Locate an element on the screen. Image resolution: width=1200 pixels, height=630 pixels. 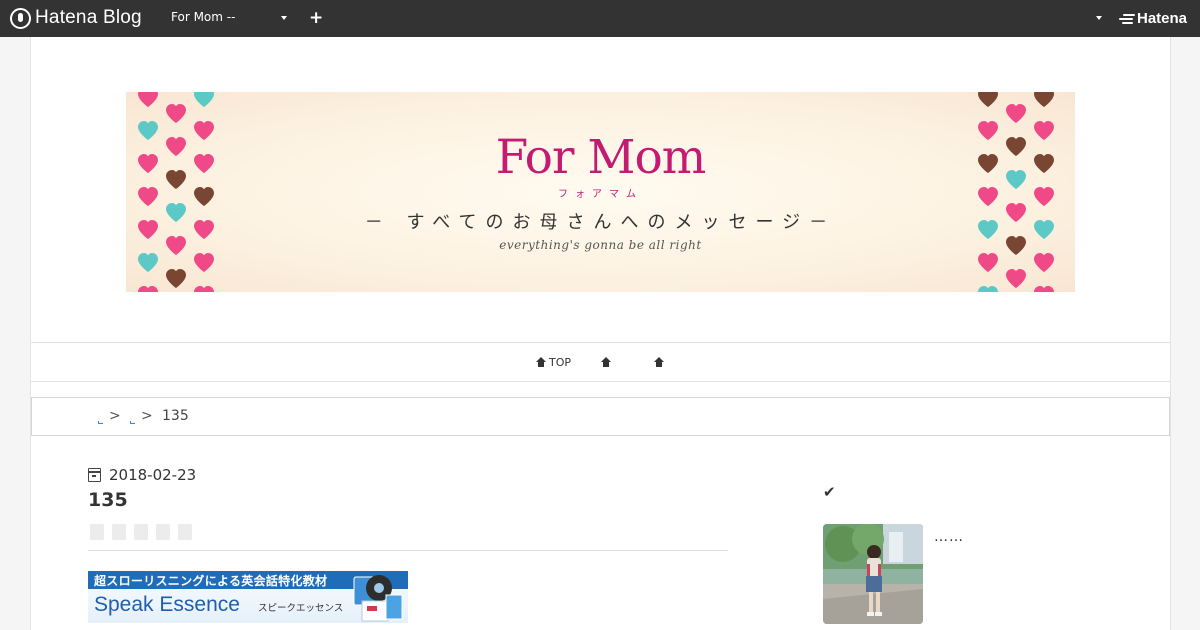
hatena-blog-logo: Hatena Blog is located at coordinates (76, 18).